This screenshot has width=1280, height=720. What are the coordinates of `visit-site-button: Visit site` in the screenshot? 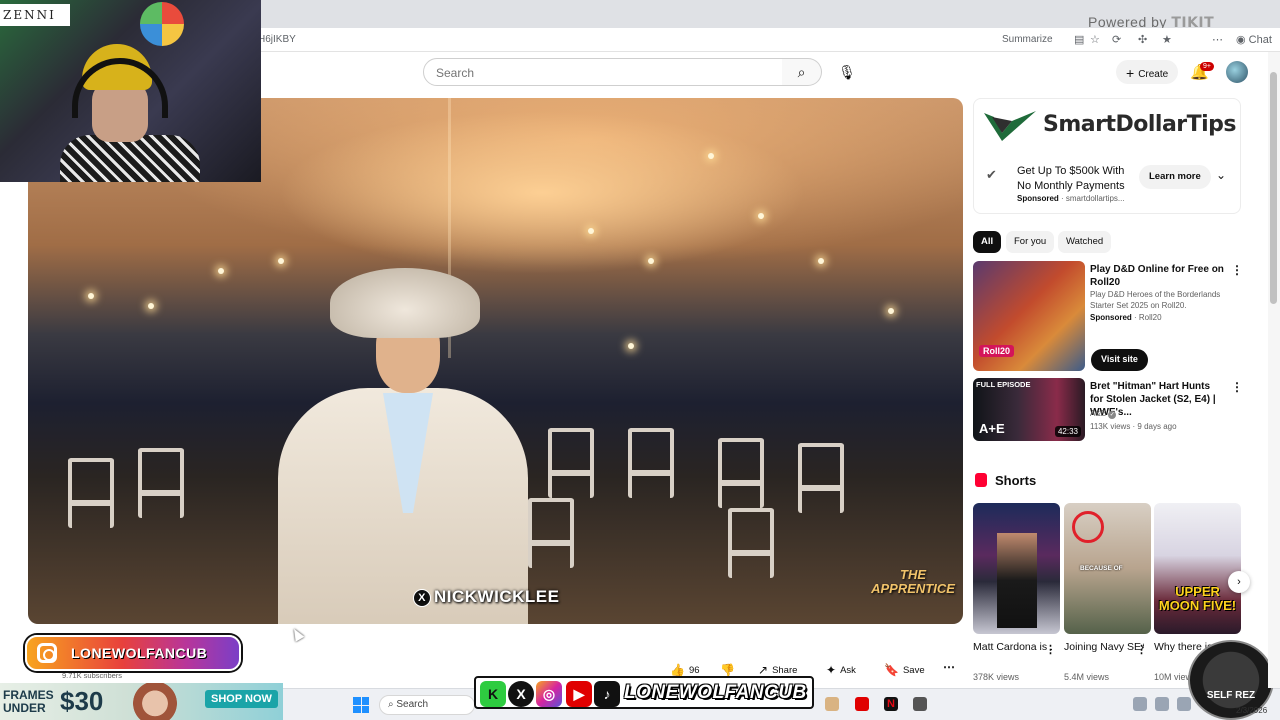 It's located at (1119, 360).